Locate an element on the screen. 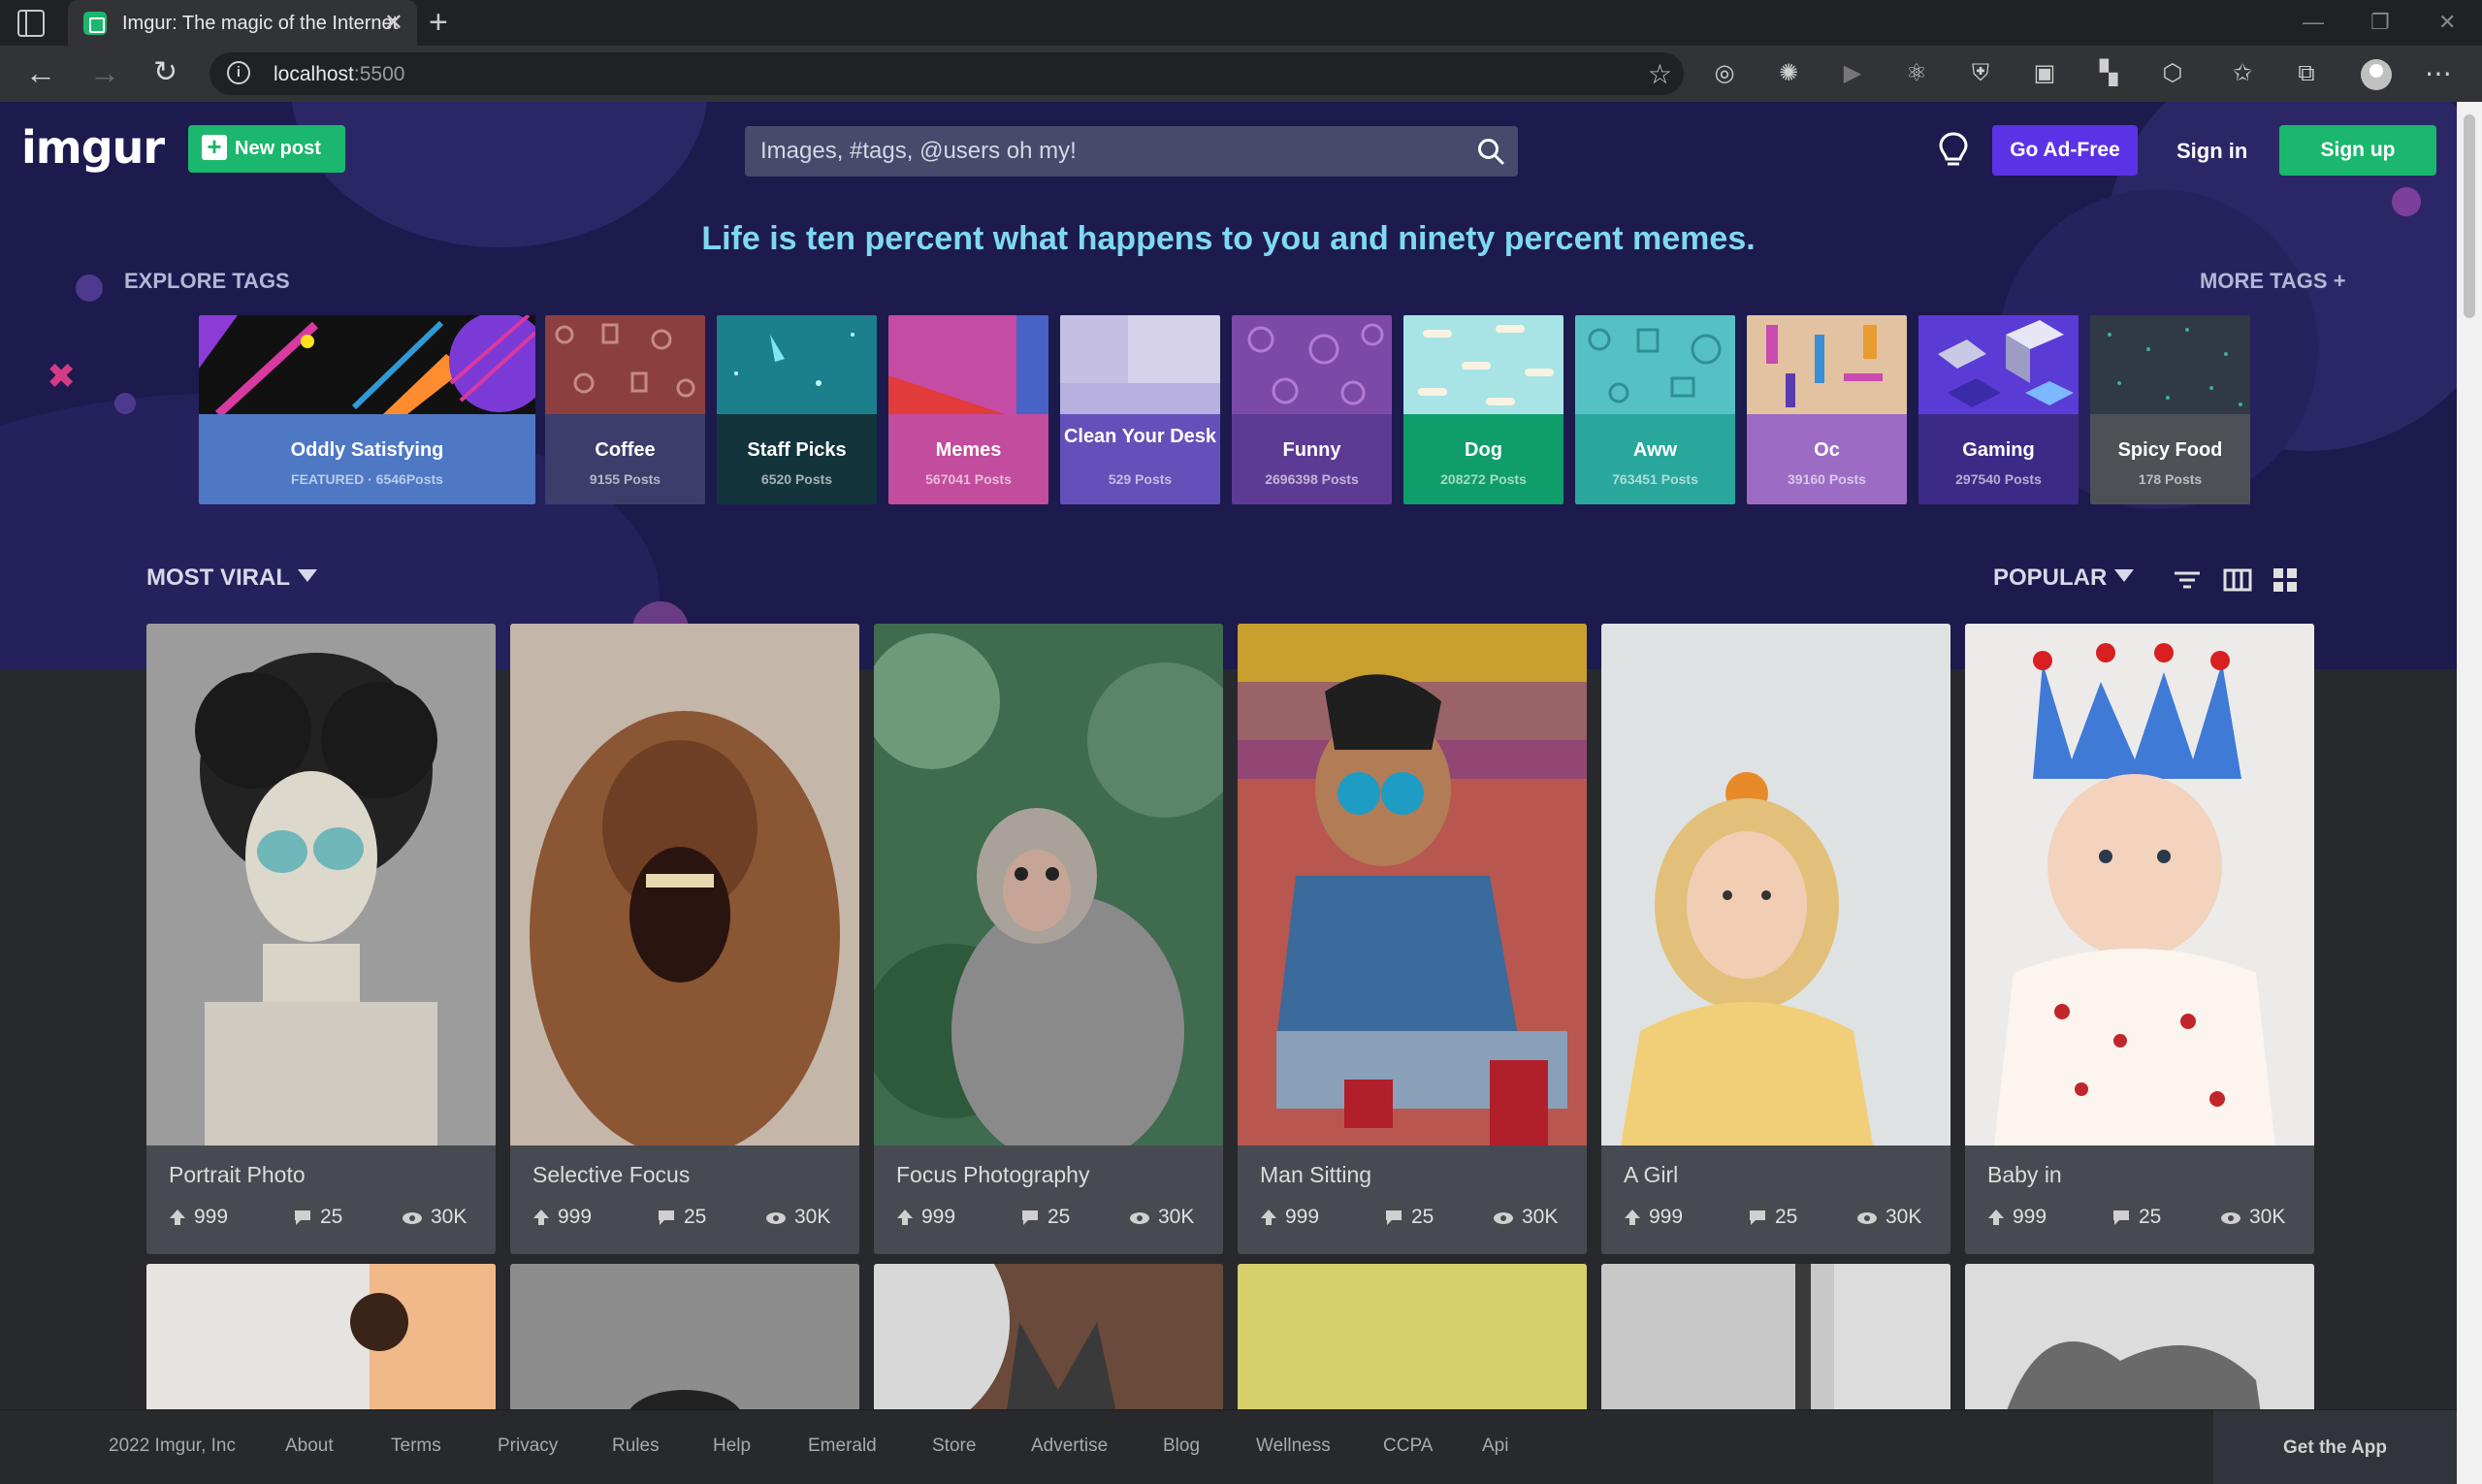 The width and height of the screenshot is (2482, 1484). sign-in-link: Sign in is located at coordinates (2211, 152).